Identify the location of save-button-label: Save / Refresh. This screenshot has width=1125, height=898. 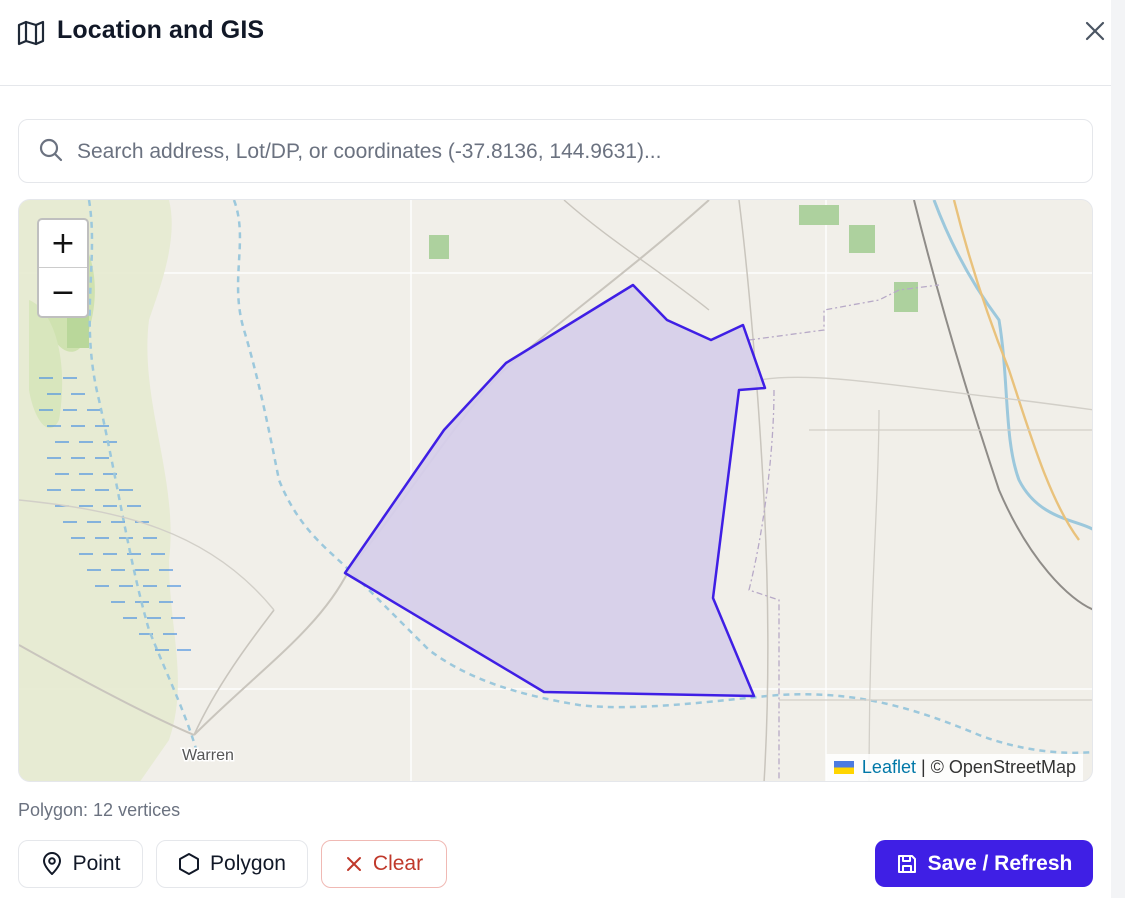
(1000, 863).